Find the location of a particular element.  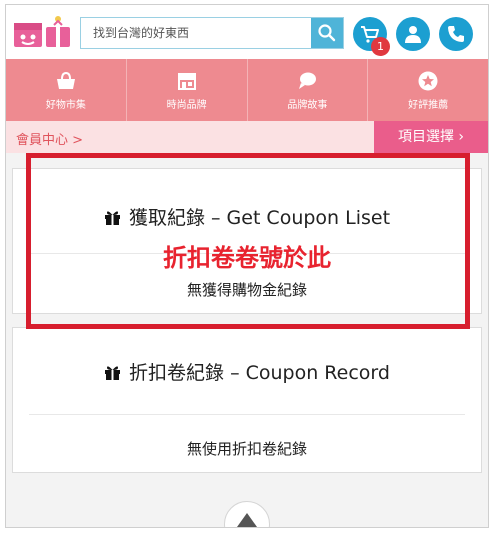

item-select-button: 項目選擇 › is located at coordinates (431, 137).